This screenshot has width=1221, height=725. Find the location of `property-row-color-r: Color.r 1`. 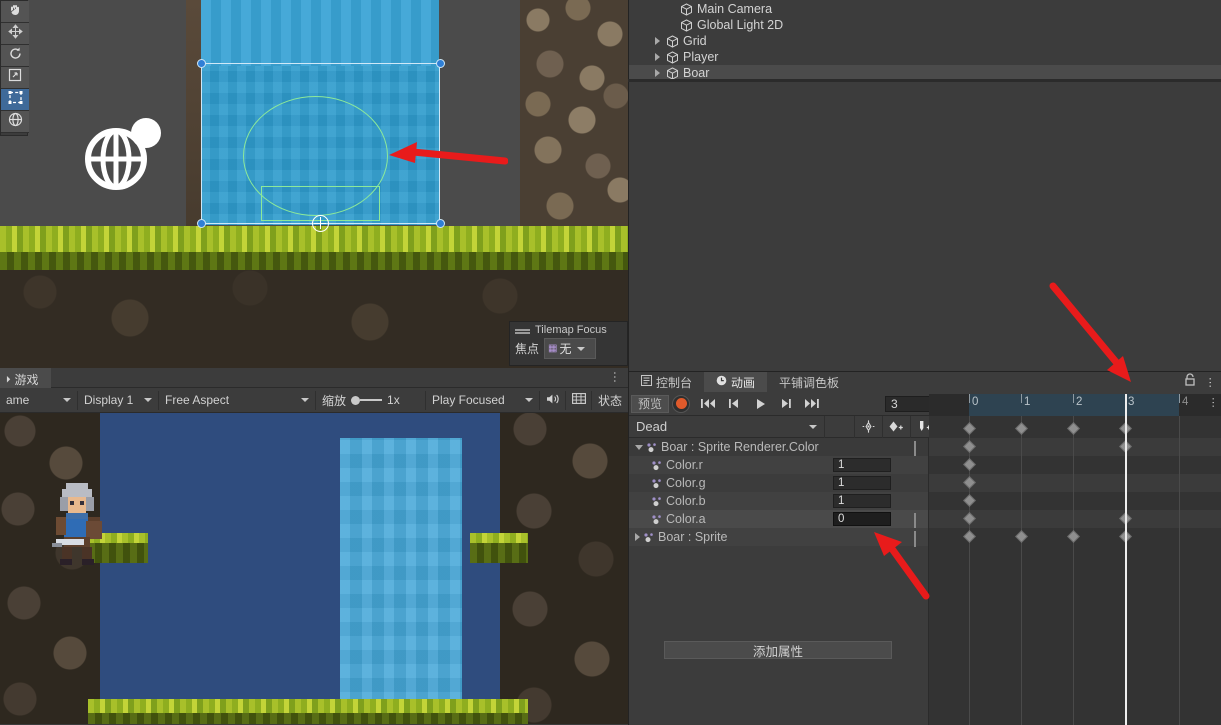

property-row-color-r: Color.r 1 is located at coordinates (778, 465).